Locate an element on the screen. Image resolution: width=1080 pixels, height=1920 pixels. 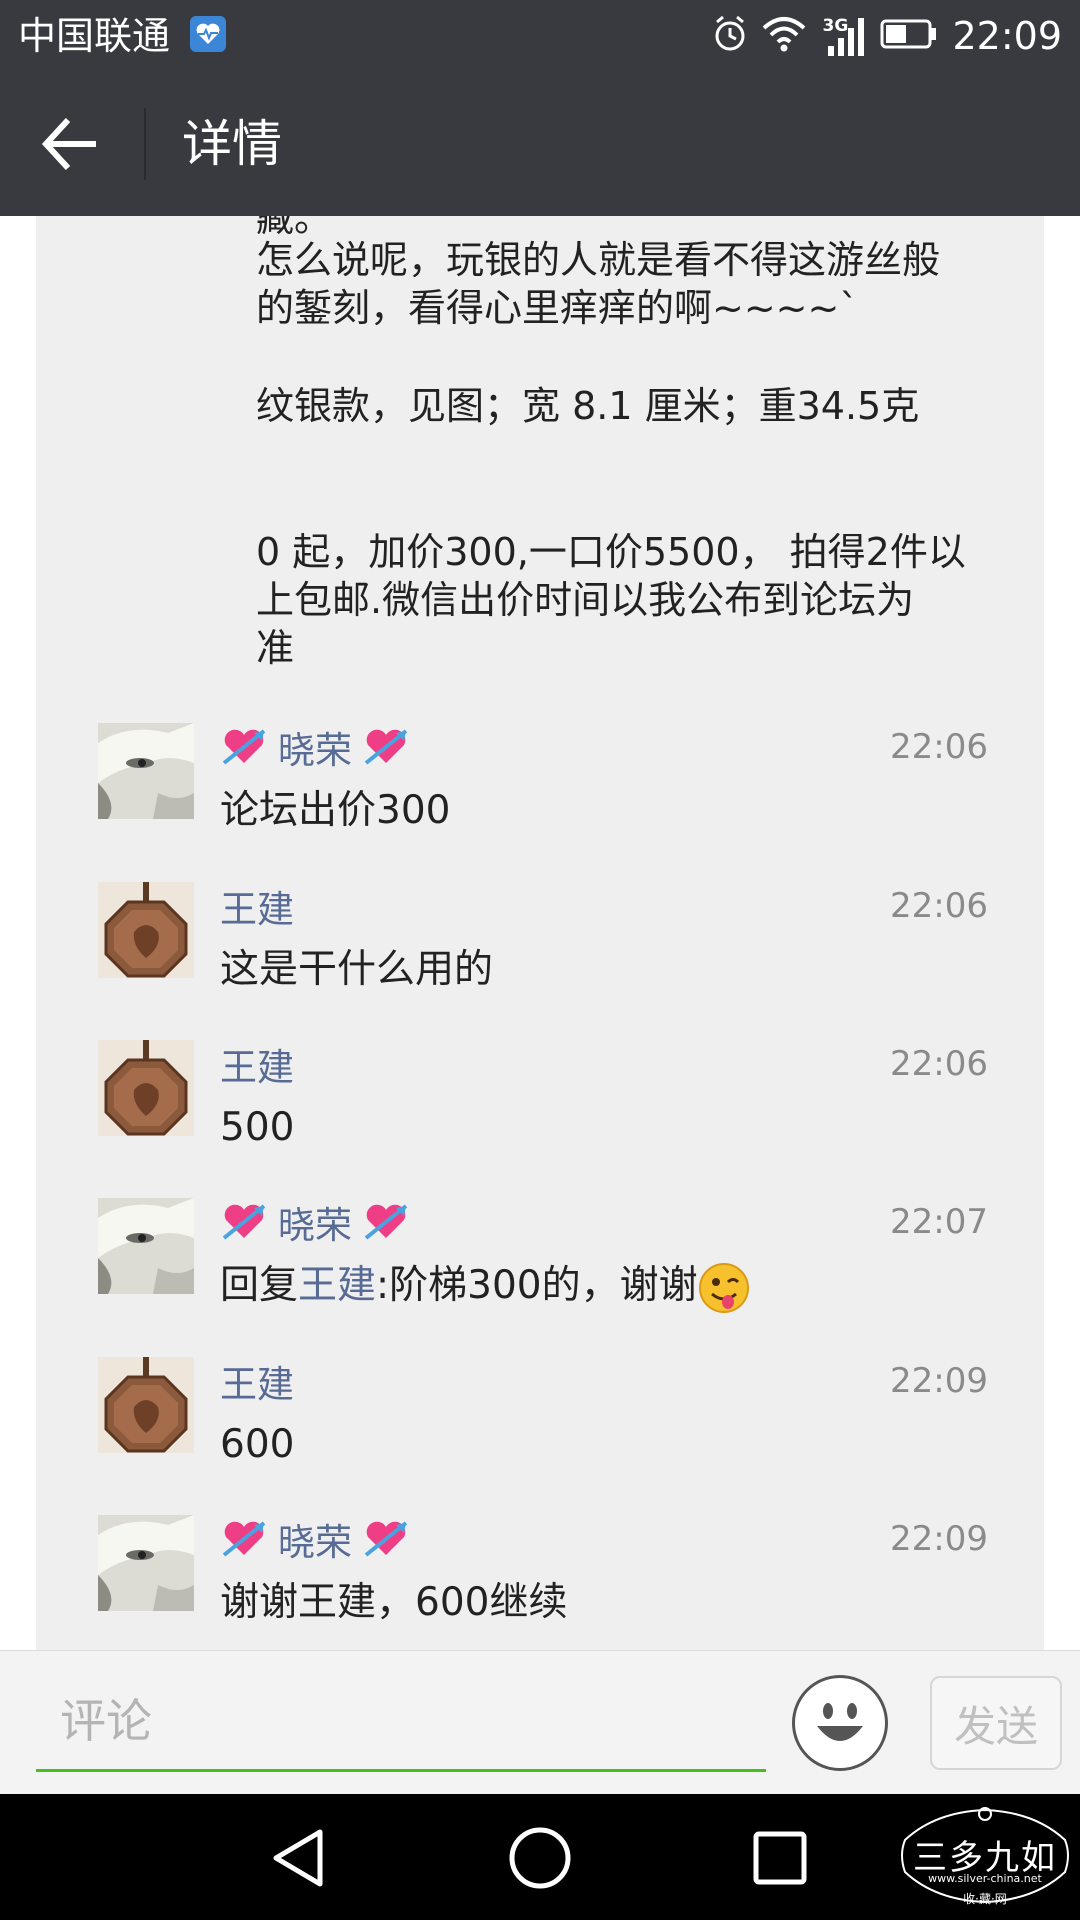
triangle-back-icon is located at coordinates (298, 1858).